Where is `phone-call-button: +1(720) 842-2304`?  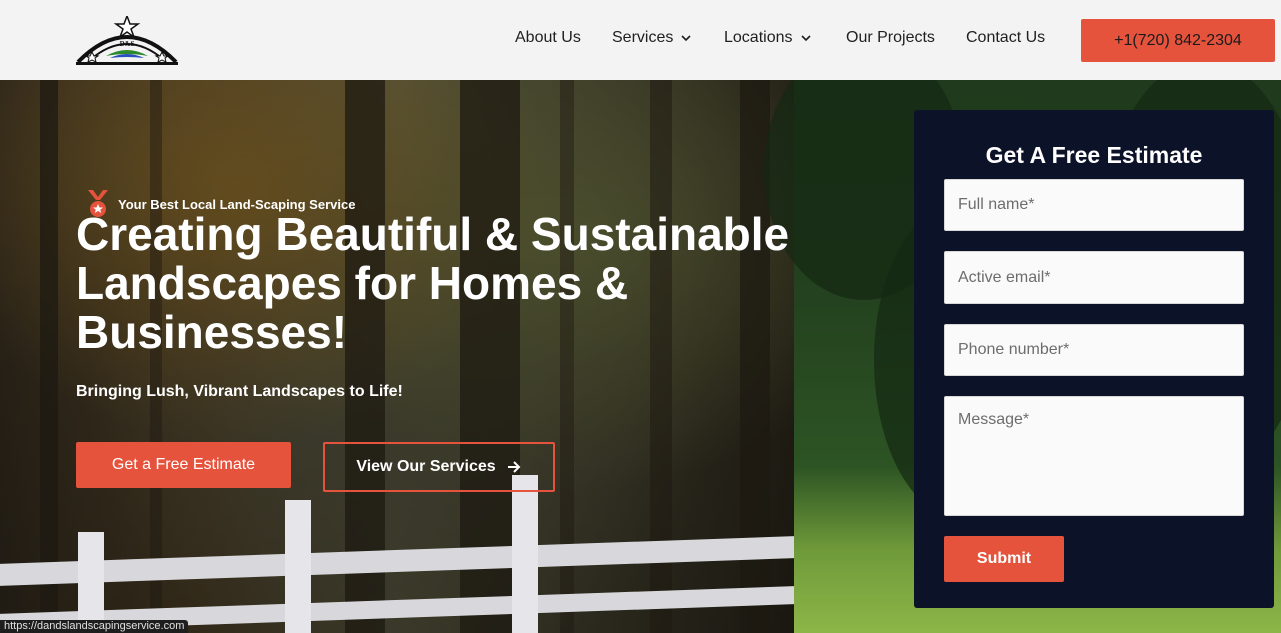
phone-call-button: +1(720) 842-2304 is located at coordinates (1178, 40).